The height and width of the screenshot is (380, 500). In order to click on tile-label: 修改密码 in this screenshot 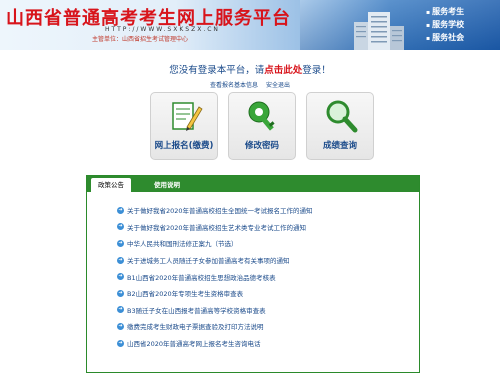, I will do `click(261, 146)`.